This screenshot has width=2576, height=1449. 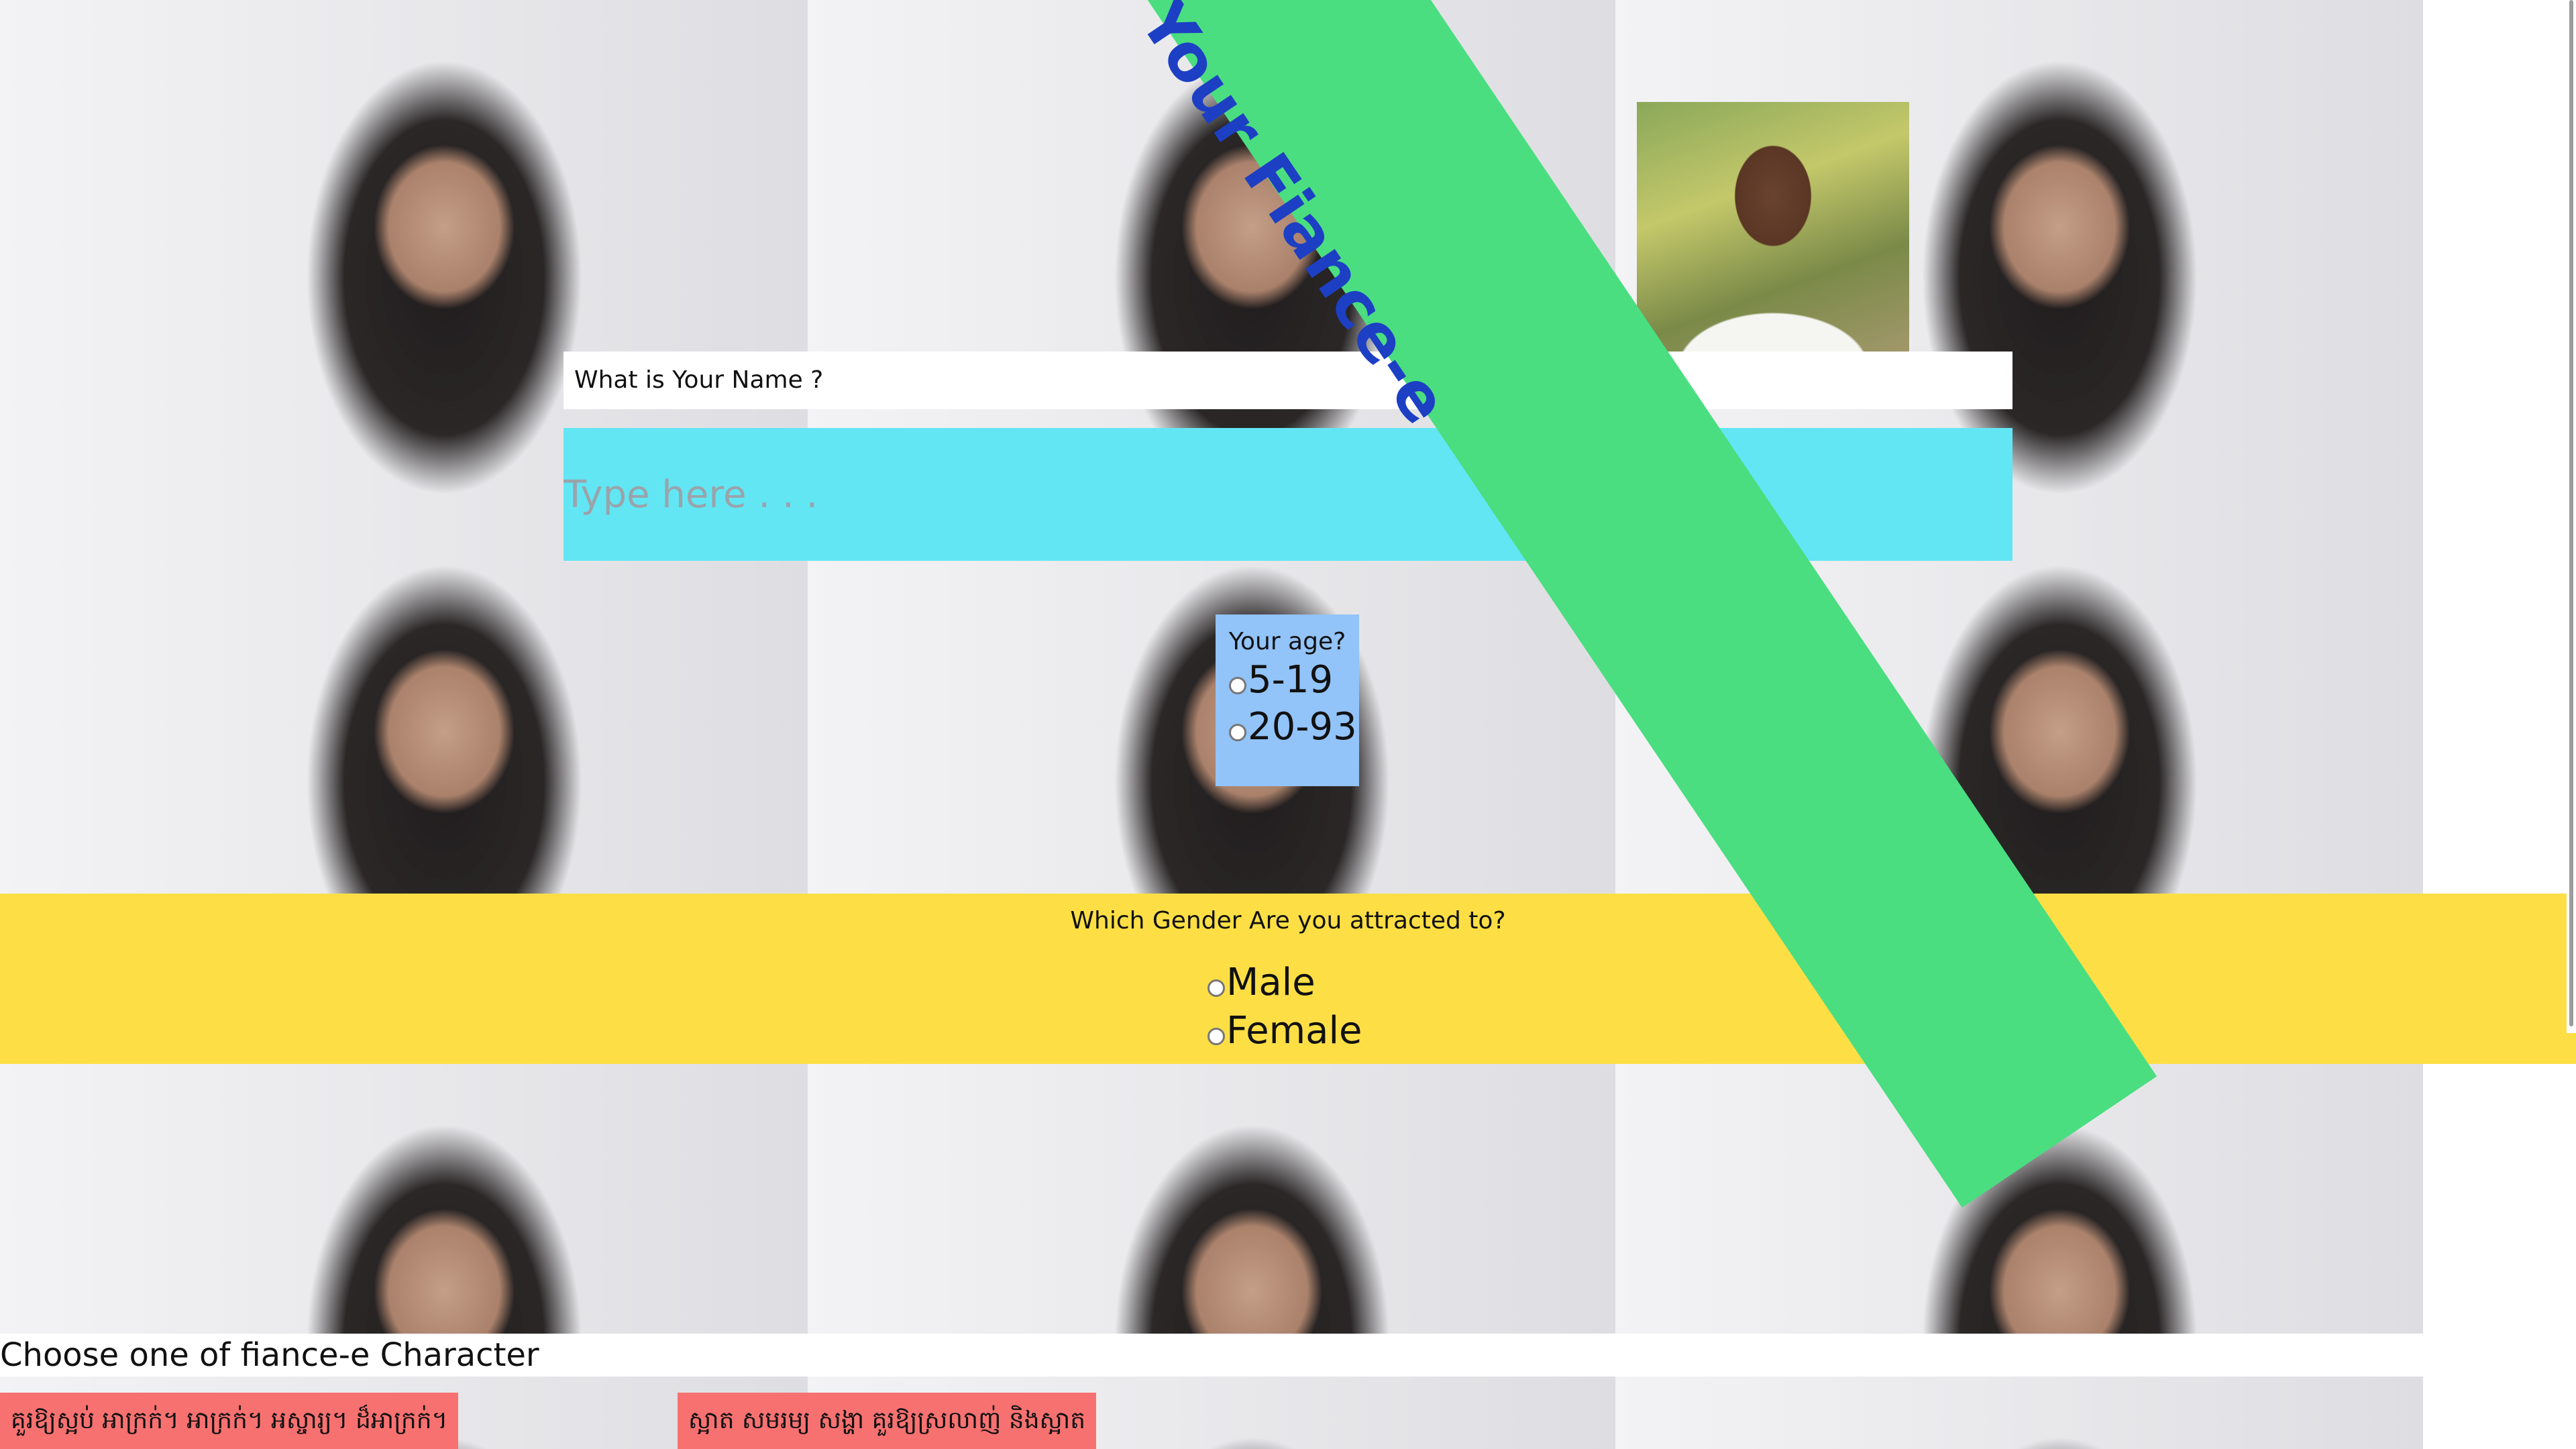 What do you see at coordinates (1288, 920) in the screenshot?
I see `gender-question-label: Which Gender Are you attracted to?` at bounding box center [1288, 920].